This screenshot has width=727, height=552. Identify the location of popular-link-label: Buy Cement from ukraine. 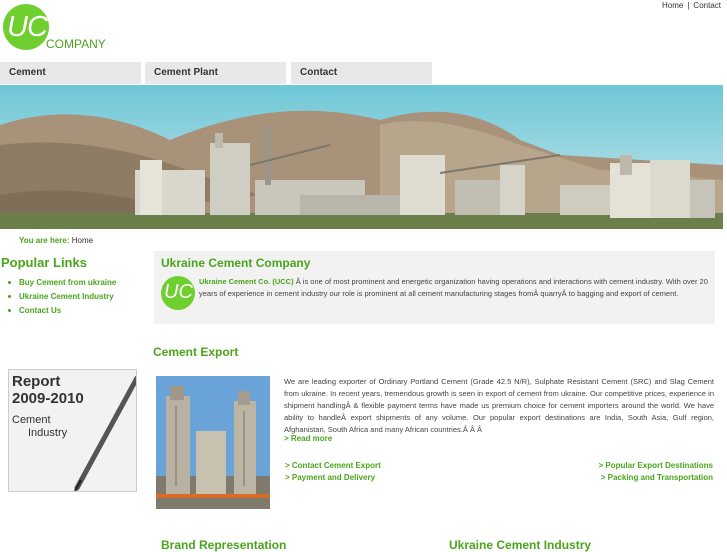
(68, 282).